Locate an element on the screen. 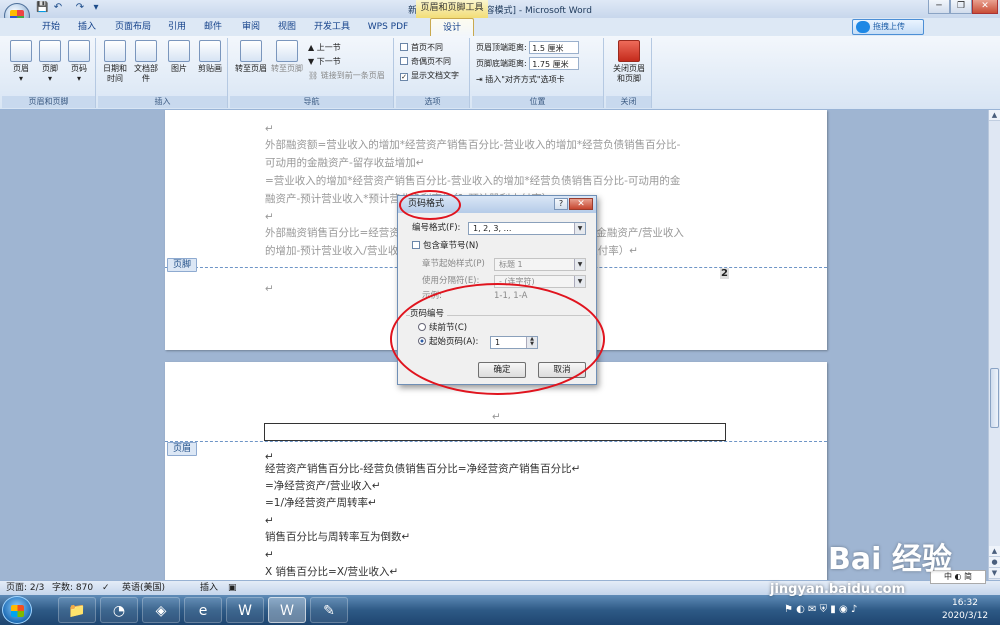 The width and height of the screenshot is (1000, 625). footer-button: 页脚 ▾ is located at coordinates (50, 62).